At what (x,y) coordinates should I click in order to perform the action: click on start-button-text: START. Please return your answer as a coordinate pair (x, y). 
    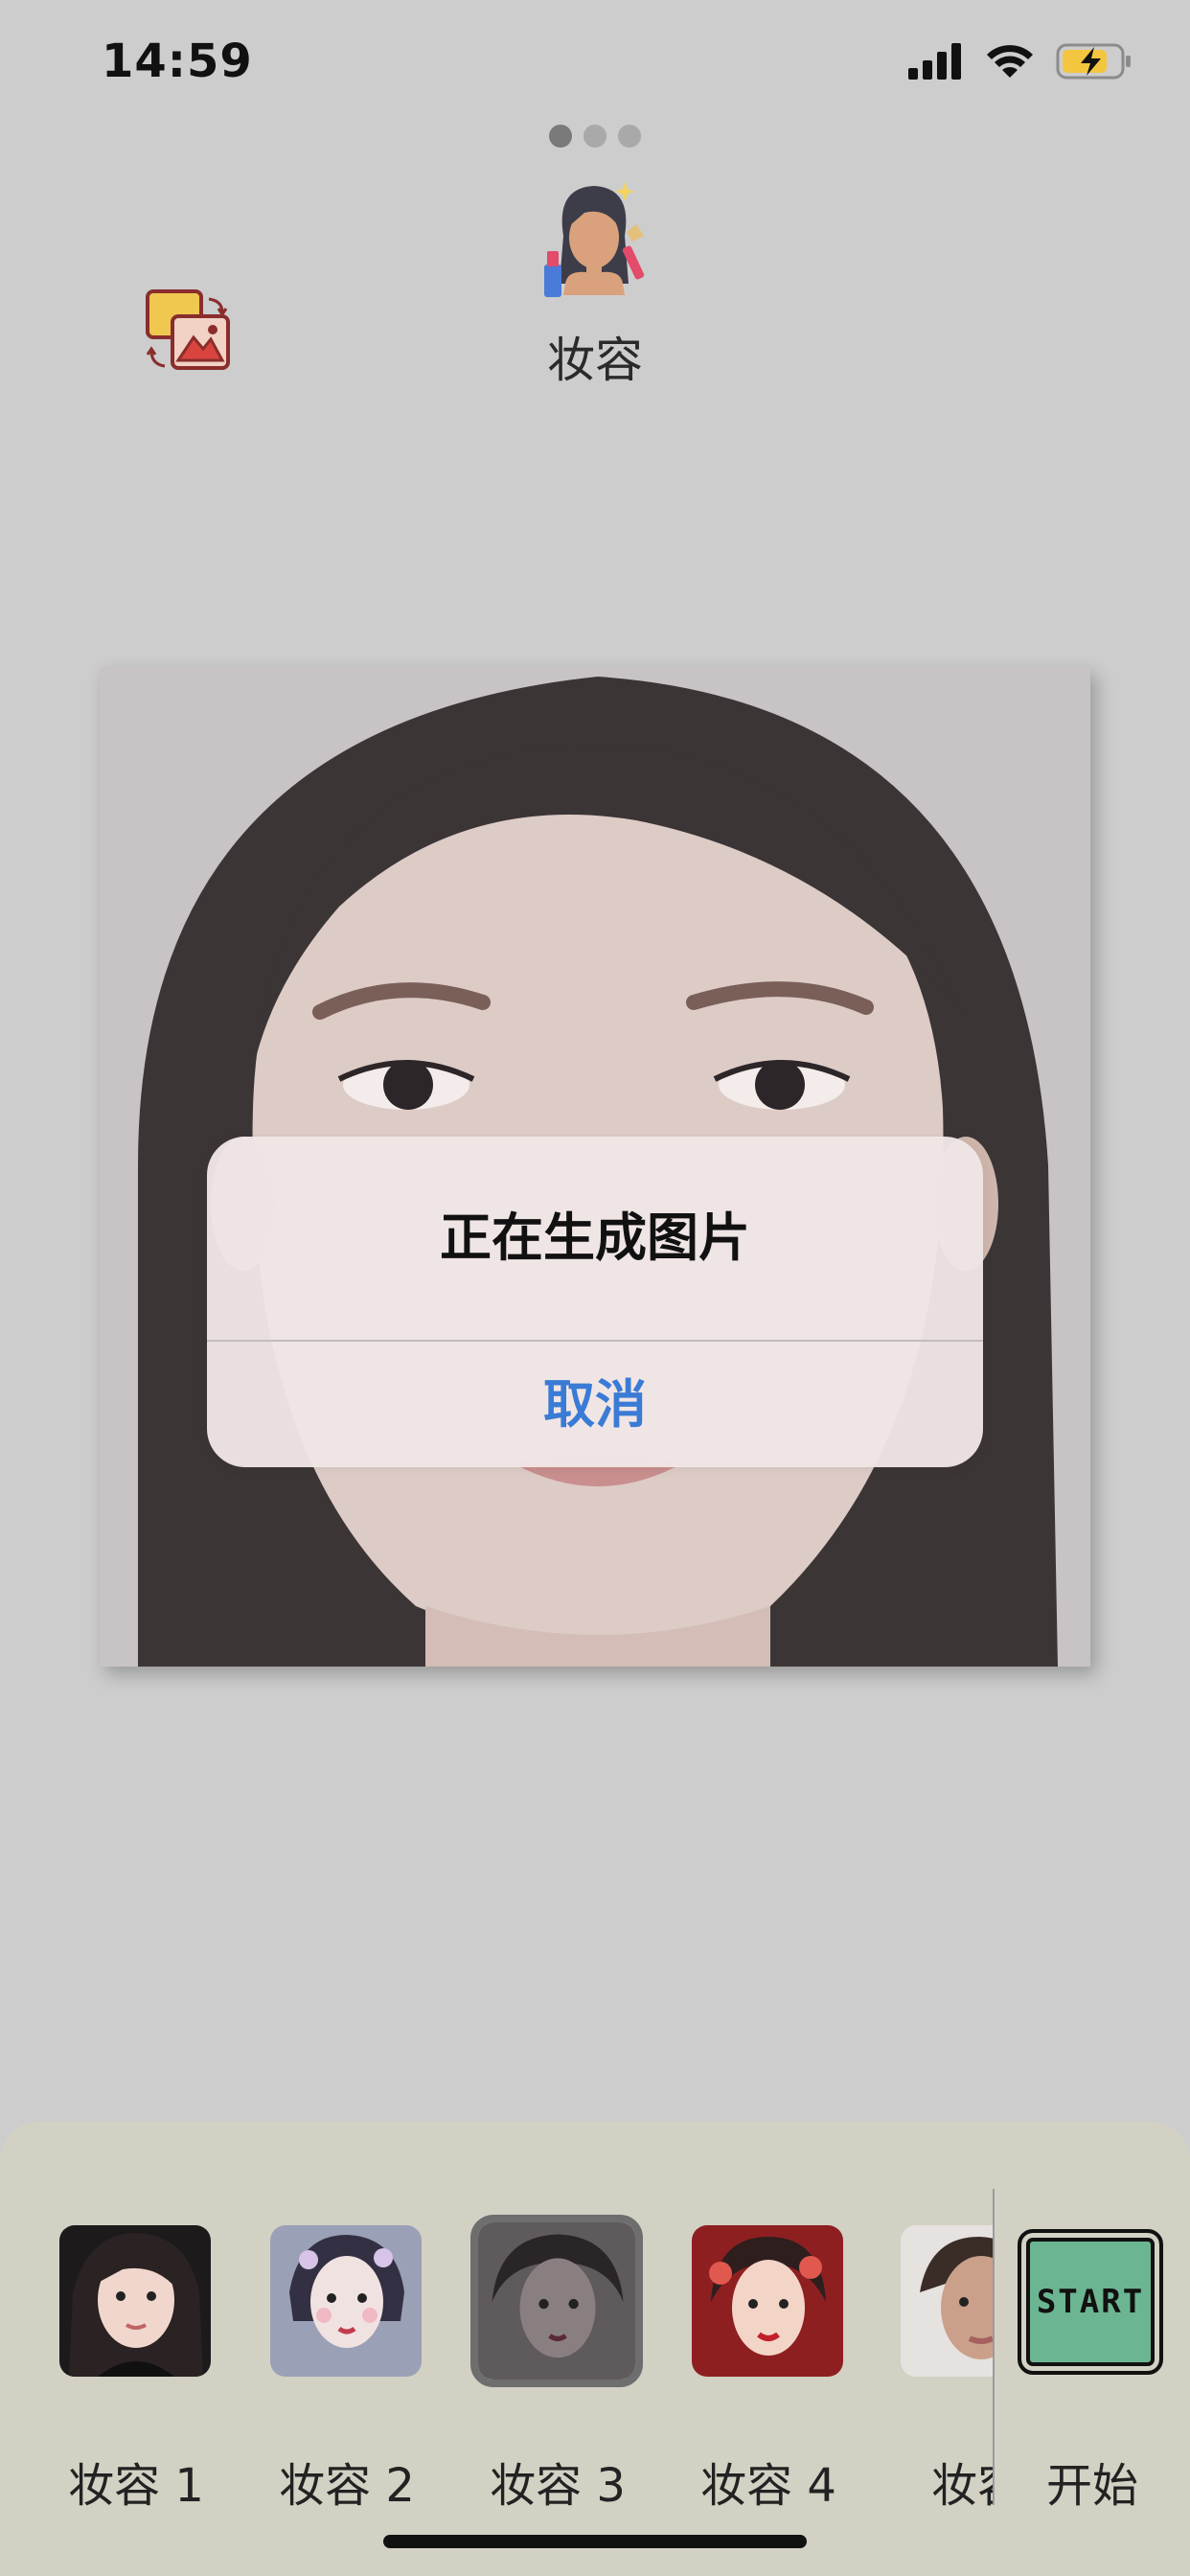
    Looking at the image, I should click on (1091, 2302).